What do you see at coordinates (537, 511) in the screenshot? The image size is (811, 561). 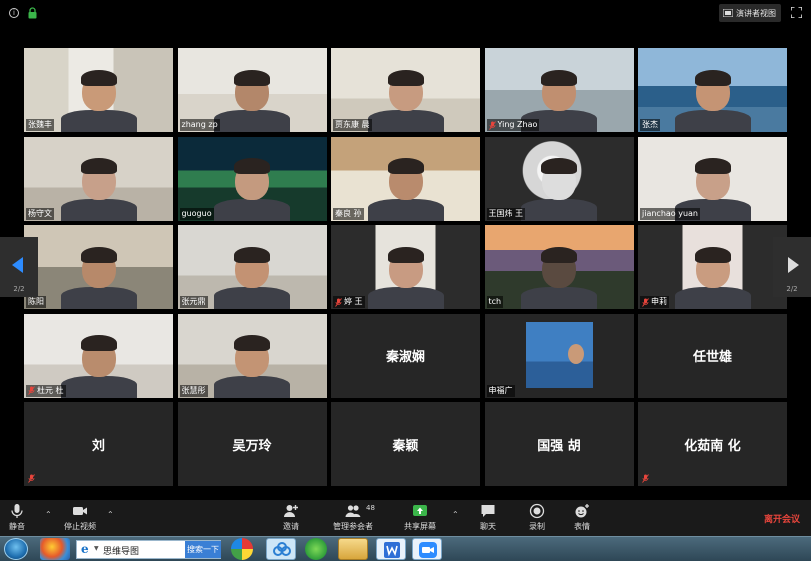 I see `record-icon` at bounding box center [537, 511].